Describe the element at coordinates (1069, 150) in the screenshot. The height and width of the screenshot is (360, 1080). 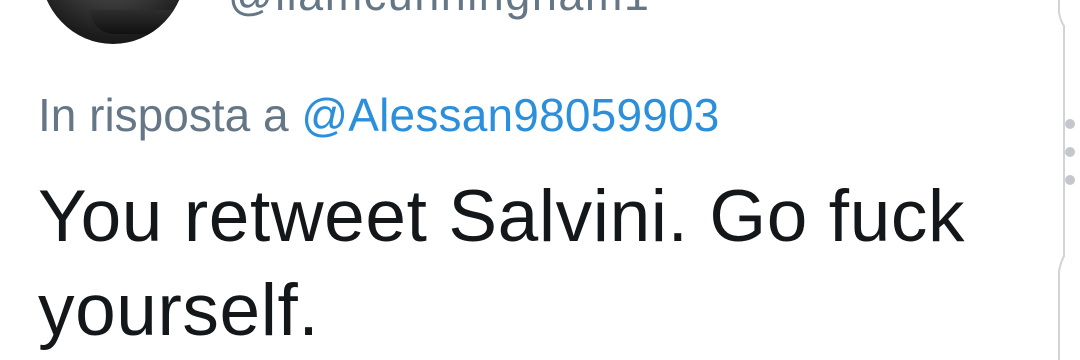
I see `more-vertical-icon` at that location.